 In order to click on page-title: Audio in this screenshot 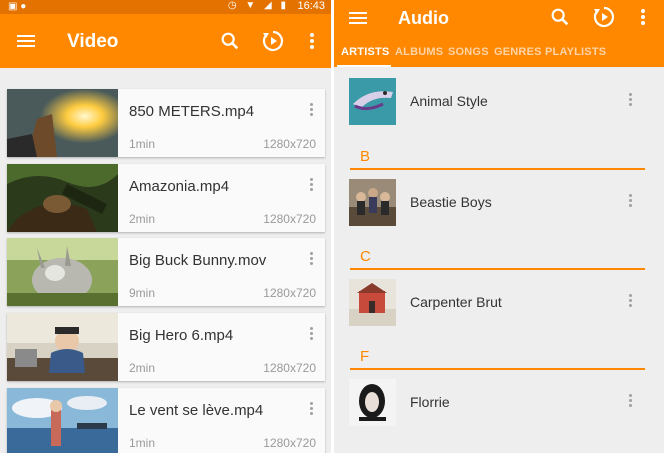, I will do `click(423, 18)`.